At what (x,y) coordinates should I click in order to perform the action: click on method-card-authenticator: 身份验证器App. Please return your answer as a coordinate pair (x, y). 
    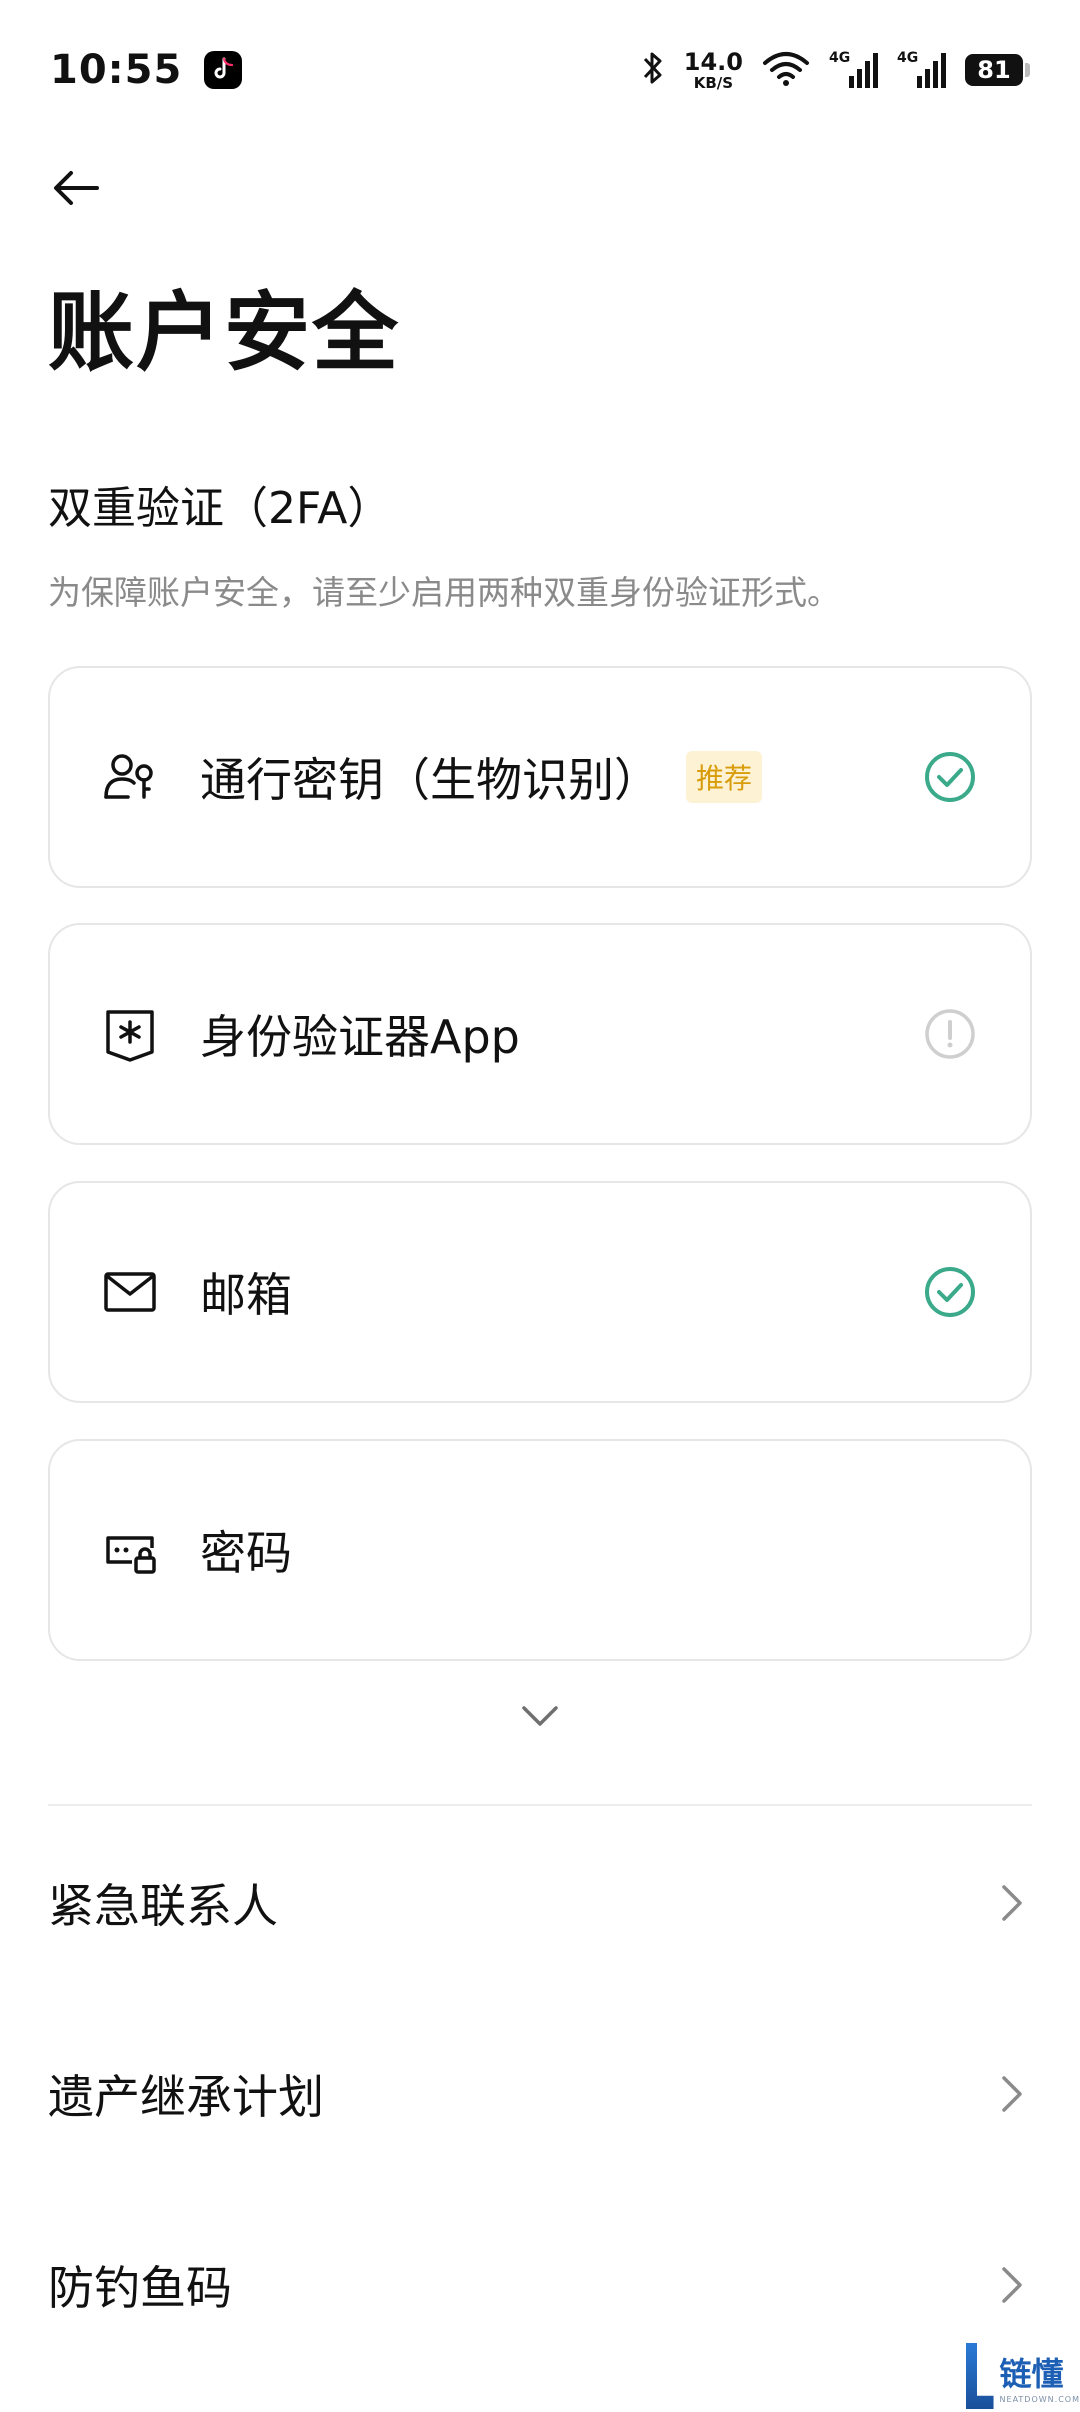
    Looking at the image, I should click on (540, 1034).